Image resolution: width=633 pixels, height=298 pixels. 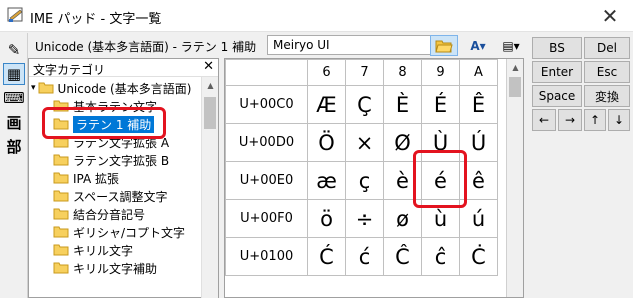 I want to click on tree-item-greek-coptic: ギリシャ/コプト文字, so click(x=119, y=232).